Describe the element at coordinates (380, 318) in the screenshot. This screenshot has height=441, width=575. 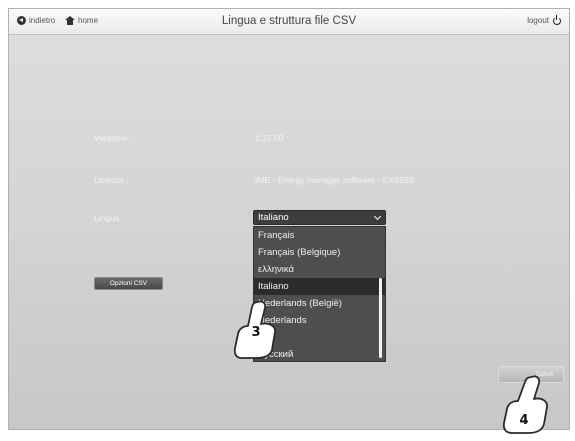
I see `dropdown-scrollbar` at that location.